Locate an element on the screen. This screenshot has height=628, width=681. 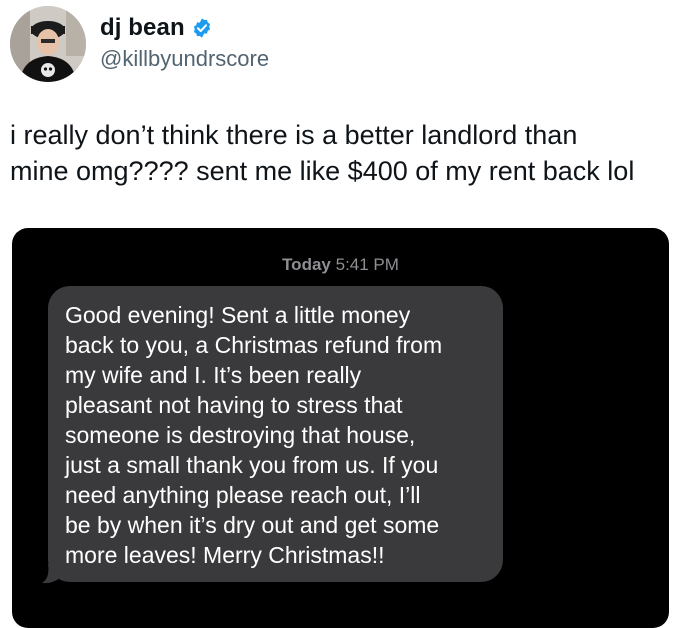
message-line: need anything please reach out, I’ll is located at coordinates (243, 495).